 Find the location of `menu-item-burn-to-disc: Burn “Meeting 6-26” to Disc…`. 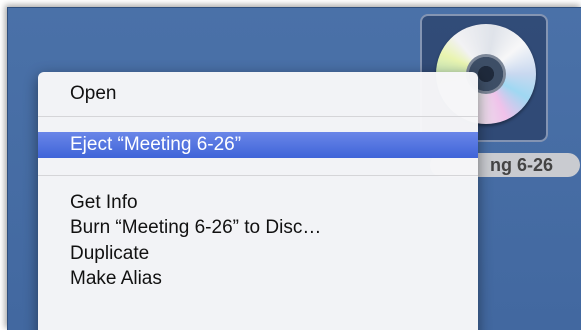

menu-item-burn-to-disc: Burn “Meeting 6-26” to Disc… is located at coordinates (258, 228).